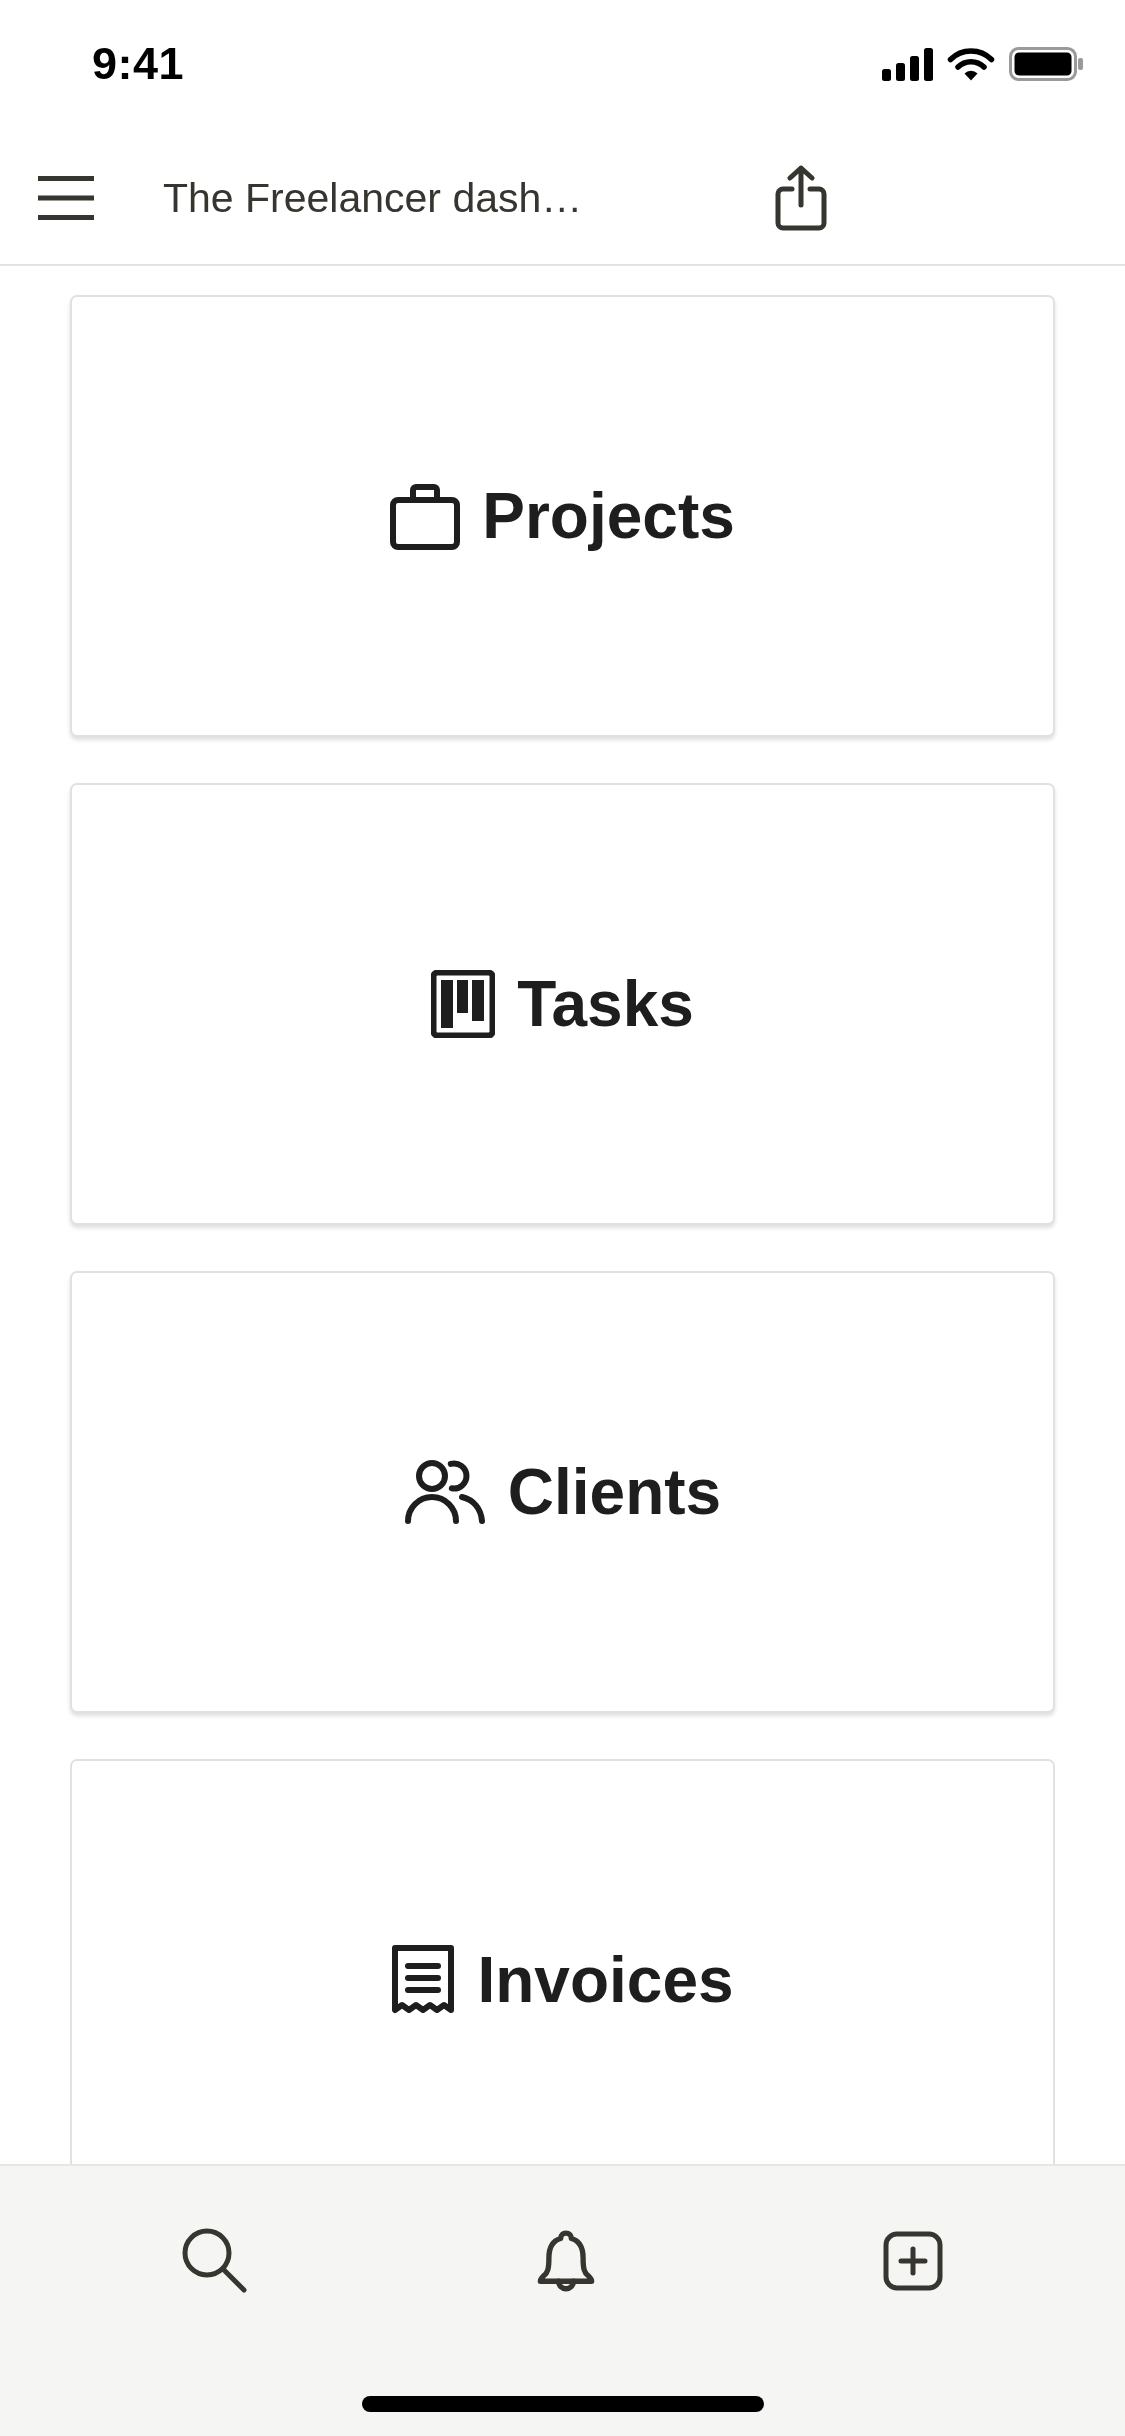 The width and height of the screenshot is (1125, 2436). What do you see at coordinates (801, 198) in the screenshot?
I see `share-icon` at bounding box center [801, 198].